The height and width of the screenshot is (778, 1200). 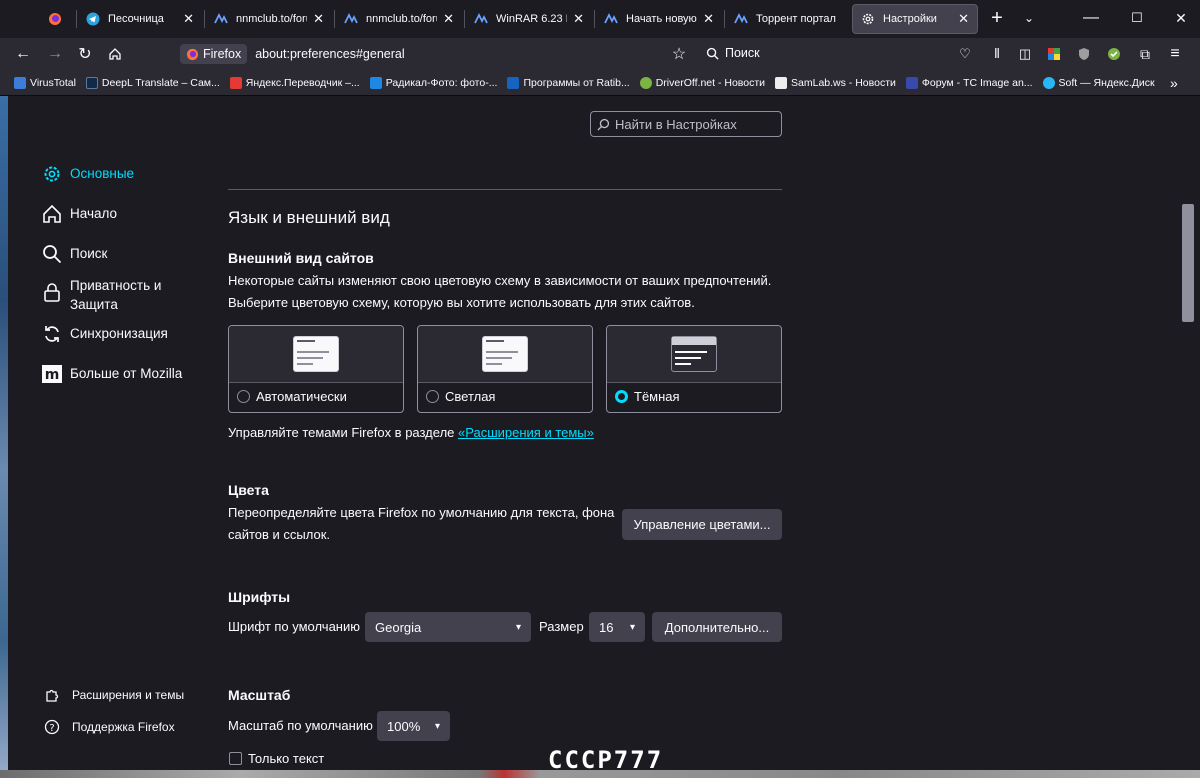 What do you see at coordinates (114, 695) in the screenshot?
I see `sidebar-addons-link: Расширения и темы` at bounding box center [114, 695].